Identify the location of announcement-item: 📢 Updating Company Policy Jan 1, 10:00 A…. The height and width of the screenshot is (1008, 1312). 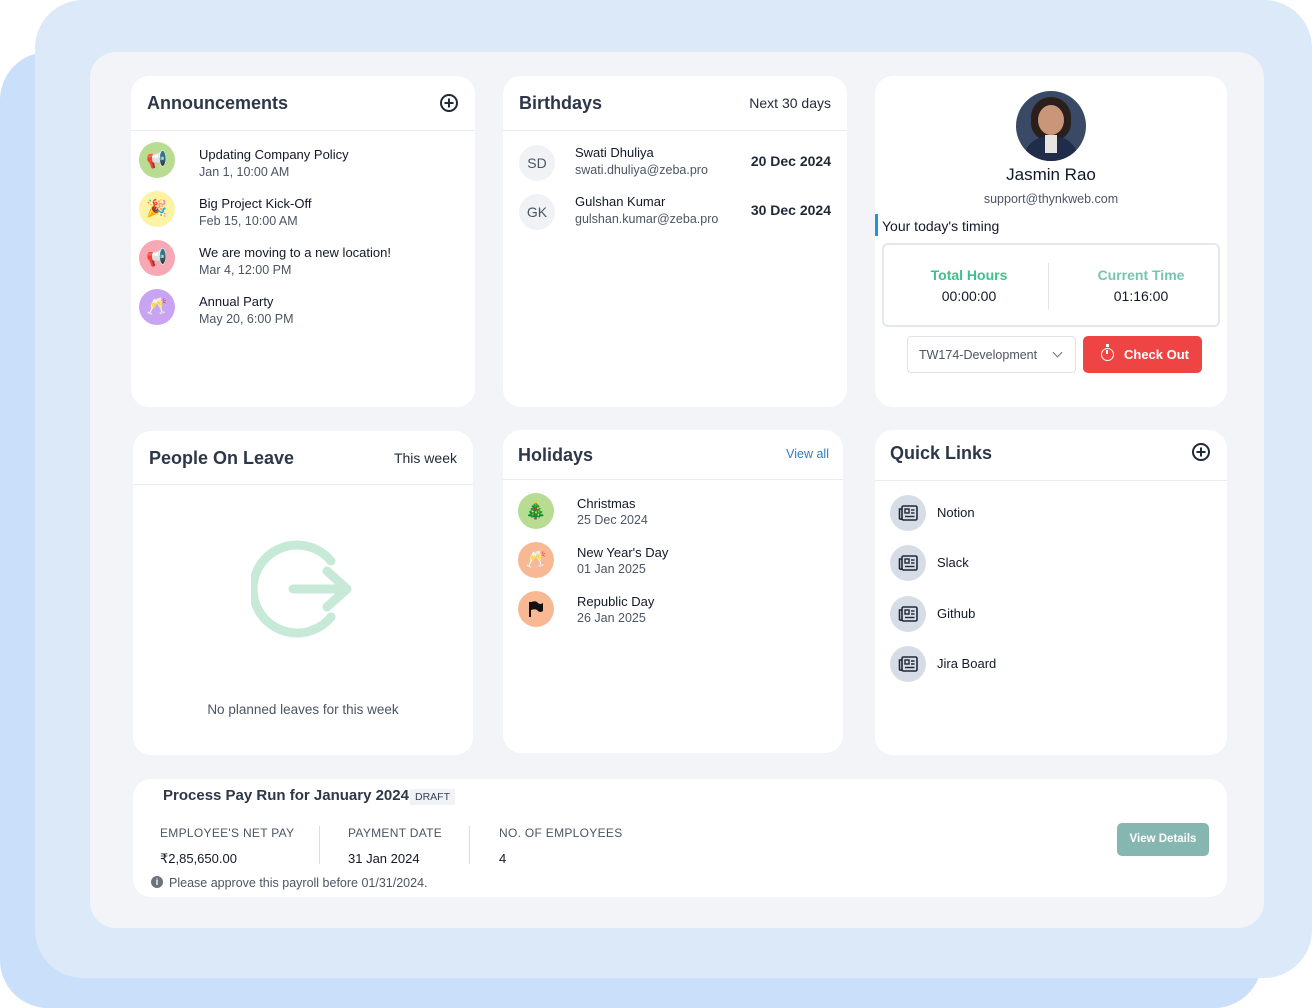
(303, 161).